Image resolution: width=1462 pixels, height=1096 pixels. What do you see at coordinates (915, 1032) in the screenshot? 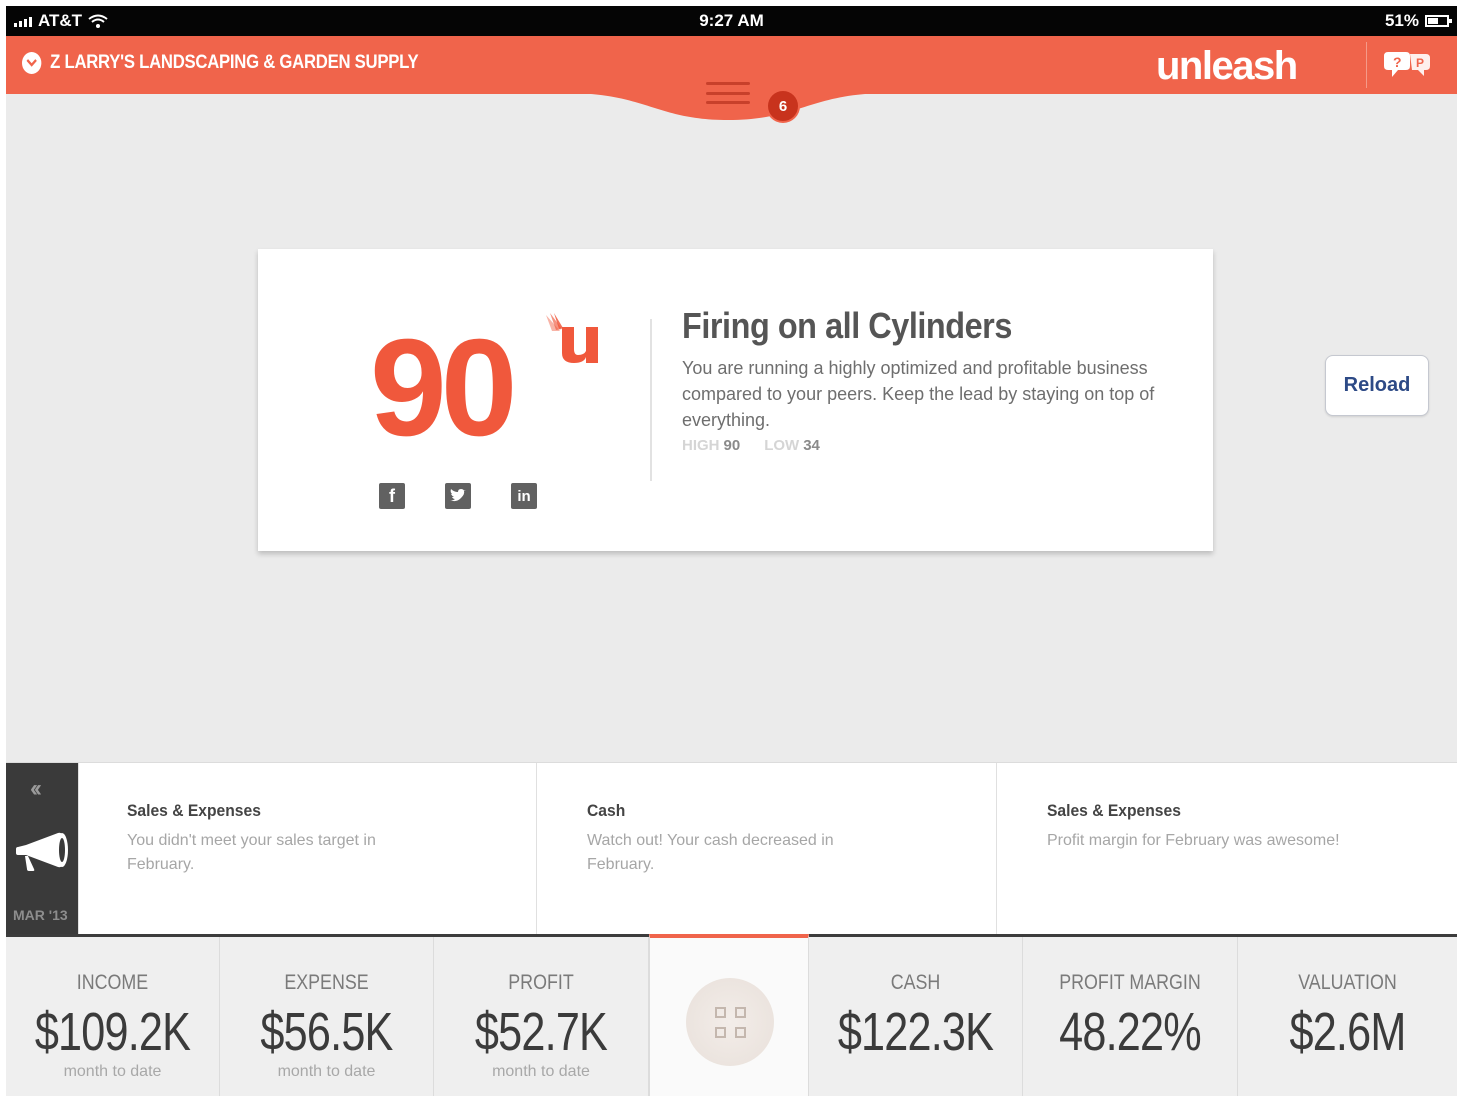
I see `metric-value: $122.3K` at bounding box center [915, 1032].